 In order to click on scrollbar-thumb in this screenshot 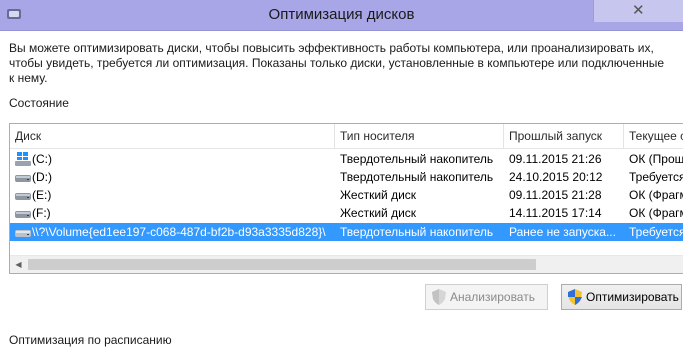, I will do `click(282, 264)`.